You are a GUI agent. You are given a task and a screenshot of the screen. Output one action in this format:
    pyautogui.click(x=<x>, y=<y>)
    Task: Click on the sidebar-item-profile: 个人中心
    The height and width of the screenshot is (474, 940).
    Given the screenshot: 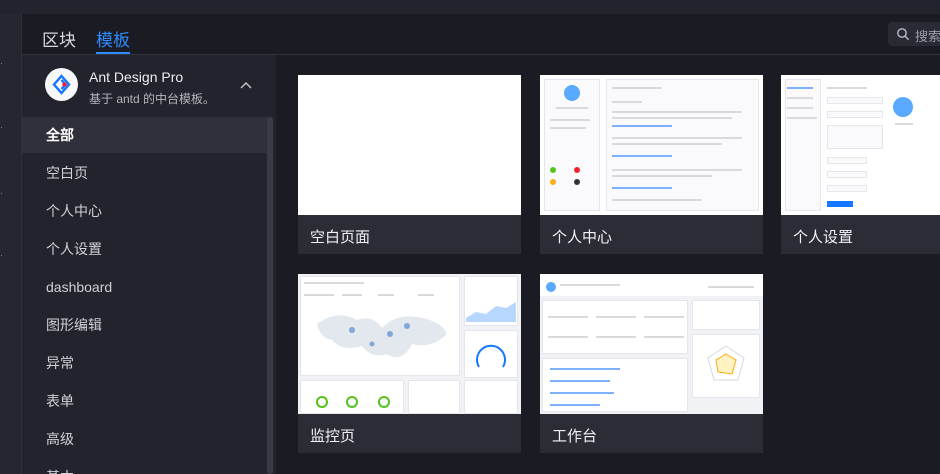 What is the action you would take?
    pyautogui.click(x=144, y=211)
    